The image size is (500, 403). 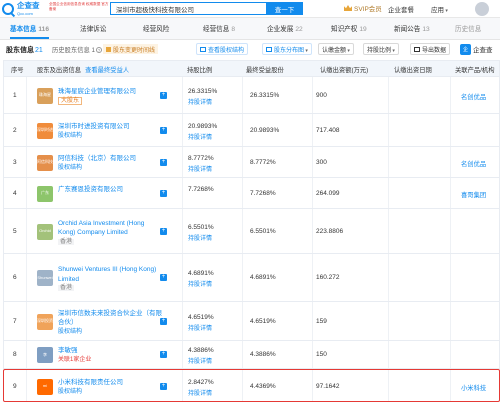 I want to click on related-product-link: 喜哥集团, so click(x=473, y=194).